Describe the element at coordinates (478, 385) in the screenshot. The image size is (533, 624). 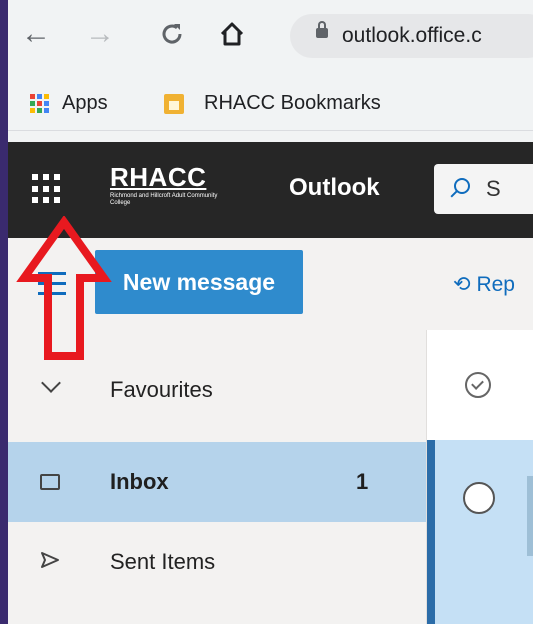
I see `select-all-icon` at that location.